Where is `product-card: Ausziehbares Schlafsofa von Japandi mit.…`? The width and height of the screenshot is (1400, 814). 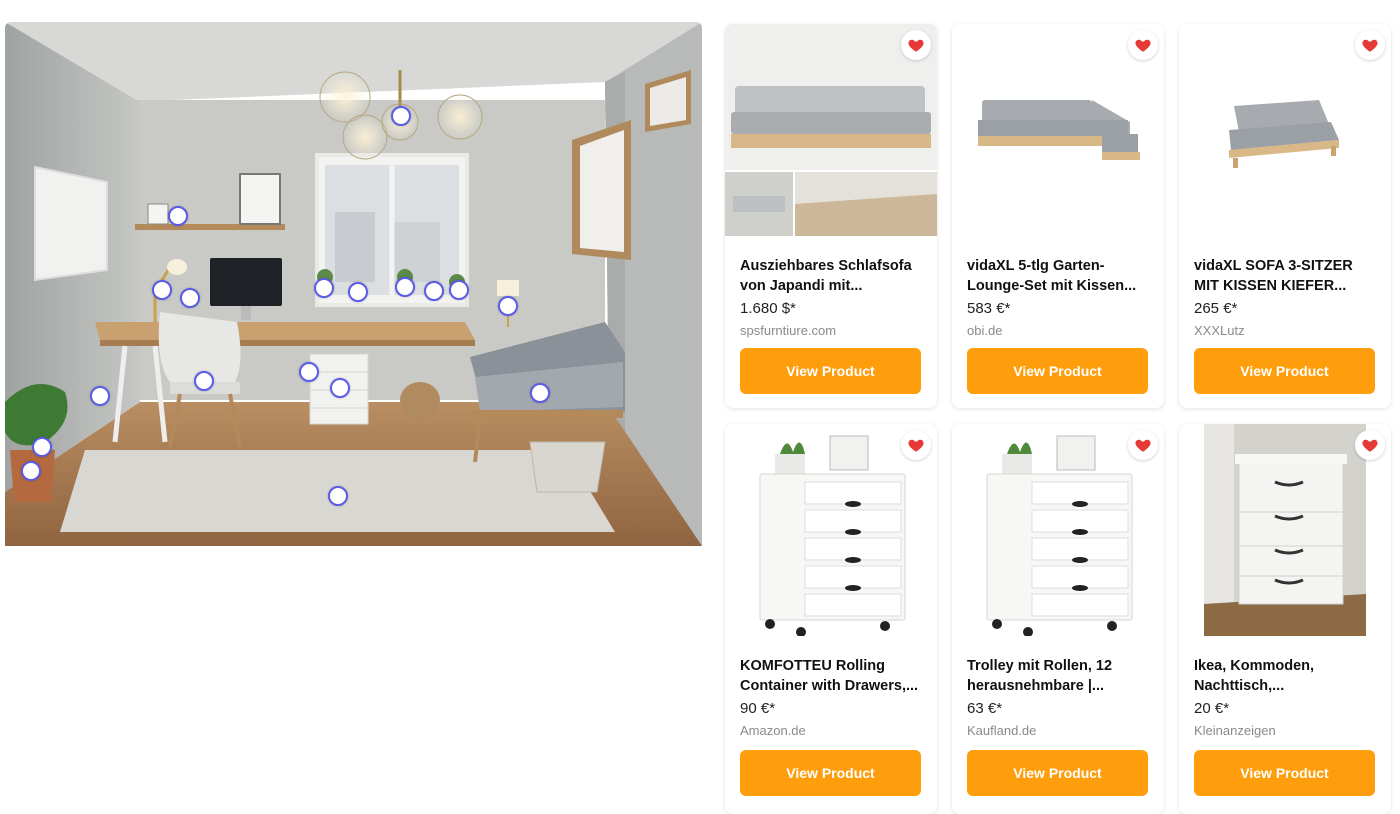 product-card: Ausziehbares Schlafsofa von Japandi mit.… is located at coordinates (831, 216).